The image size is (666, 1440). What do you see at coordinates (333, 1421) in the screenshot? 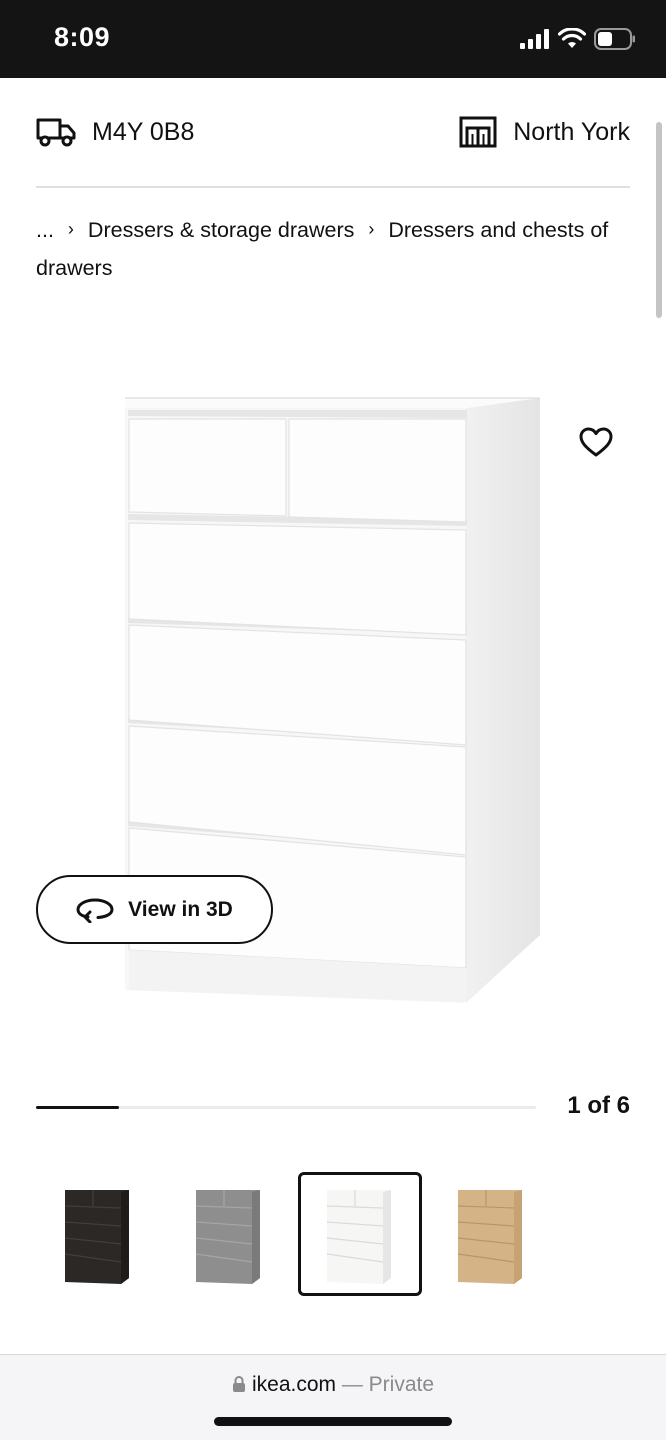
I see `home-indicator` at bounding box center [333, 1421].